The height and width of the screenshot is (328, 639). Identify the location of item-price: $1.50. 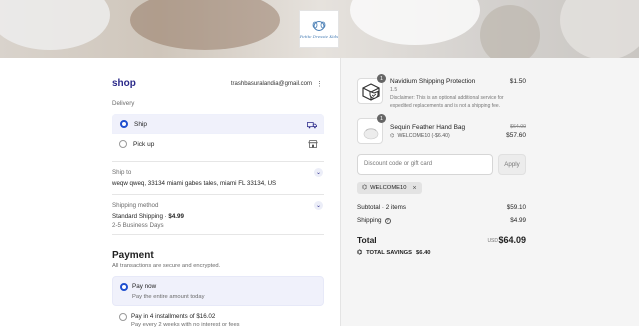
(517, 81).